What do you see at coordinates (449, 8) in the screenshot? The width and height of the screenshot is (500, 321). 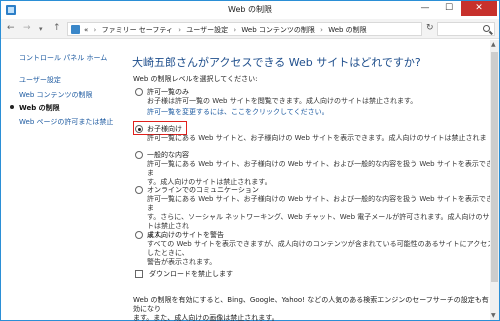 I see `maximize-button: ☐` at bounding box center [449, 8].